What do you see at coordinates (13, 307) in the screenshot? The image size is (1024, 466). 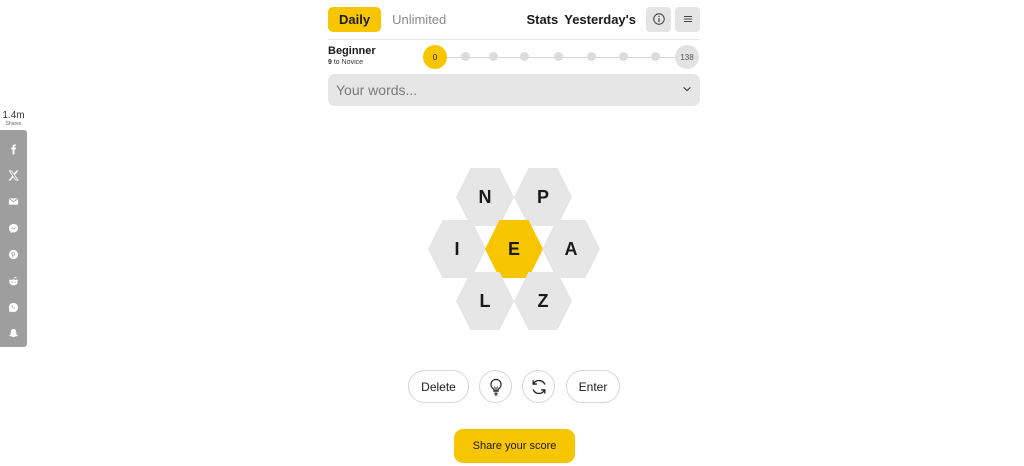 I see `whatsapp-icon` at bounding box center [13, 307].